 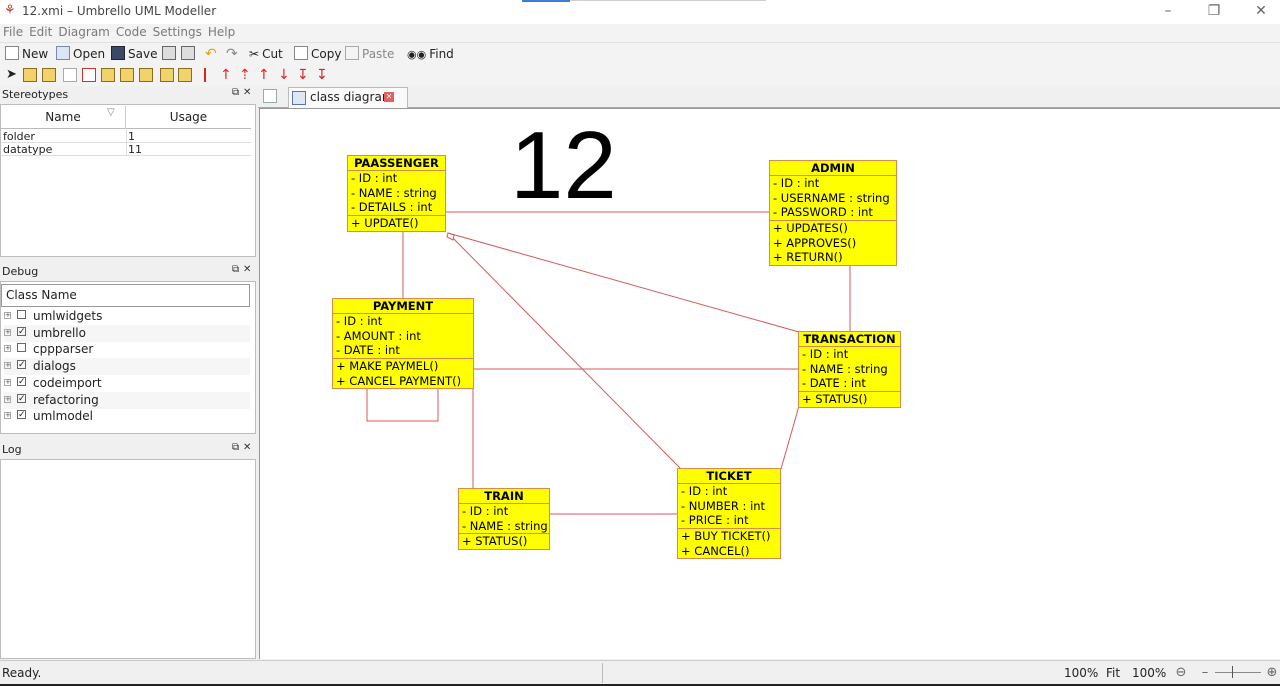 What do you see at coordinates (30, 75) in the screenshot?
I see `class-tool-icon` at bounding box center [30, 75].